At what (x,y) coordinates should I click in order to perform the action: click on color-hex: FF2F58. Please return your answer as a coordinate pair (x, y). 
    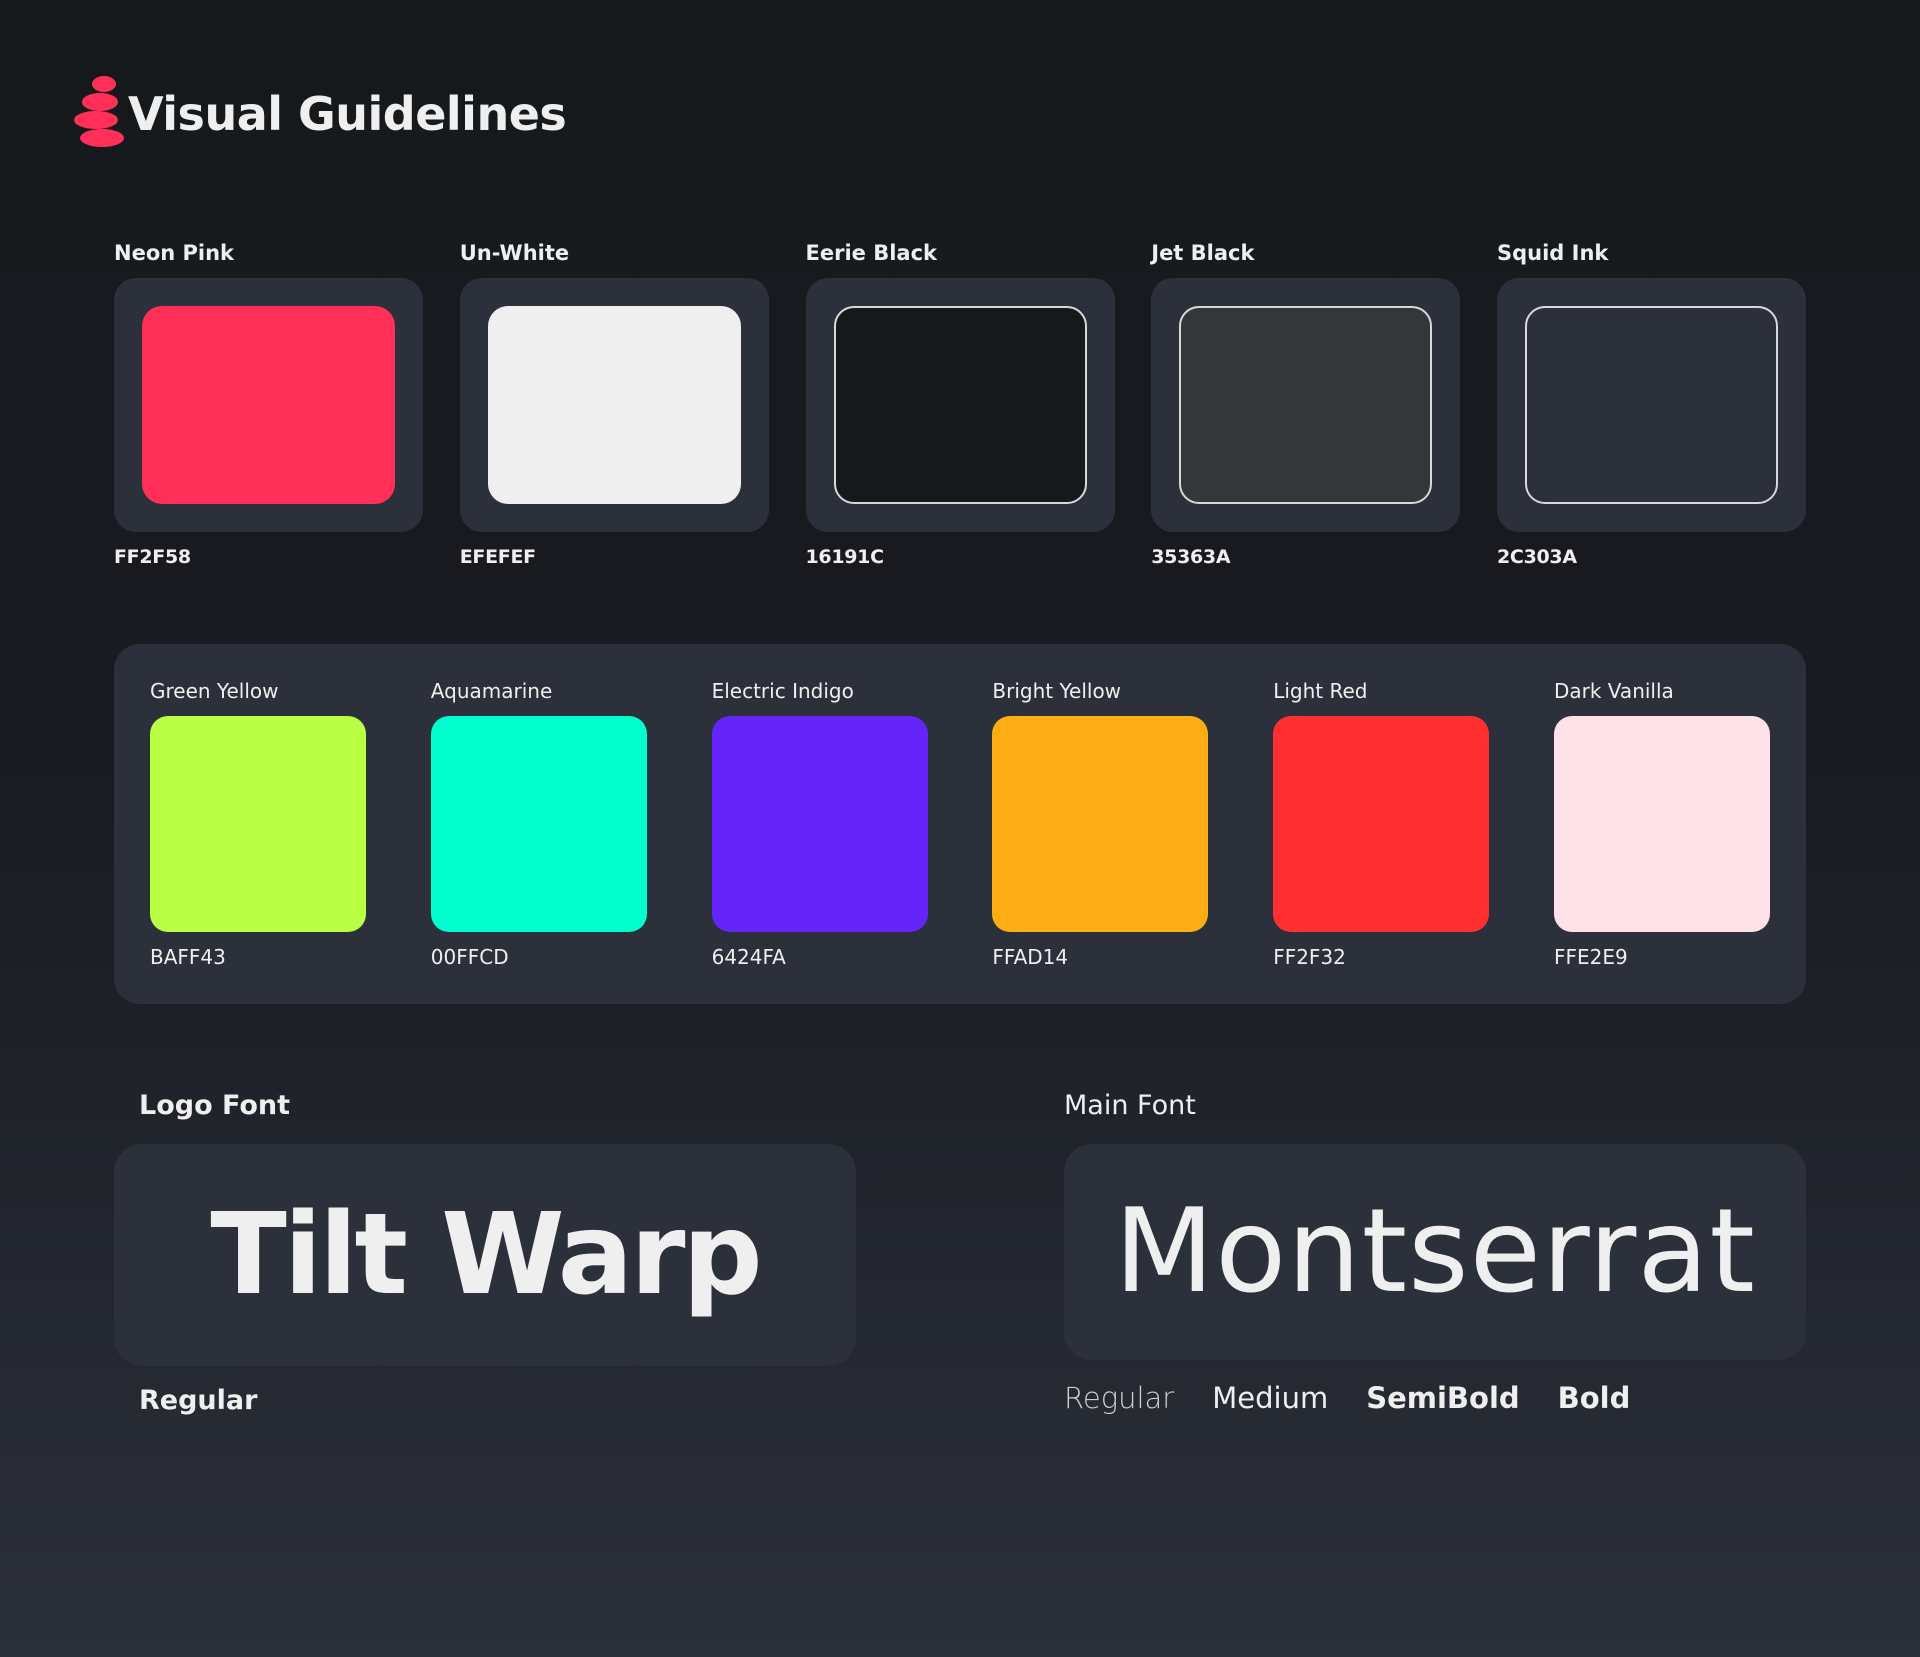
    Looking at the image, I should click on (152, 557).